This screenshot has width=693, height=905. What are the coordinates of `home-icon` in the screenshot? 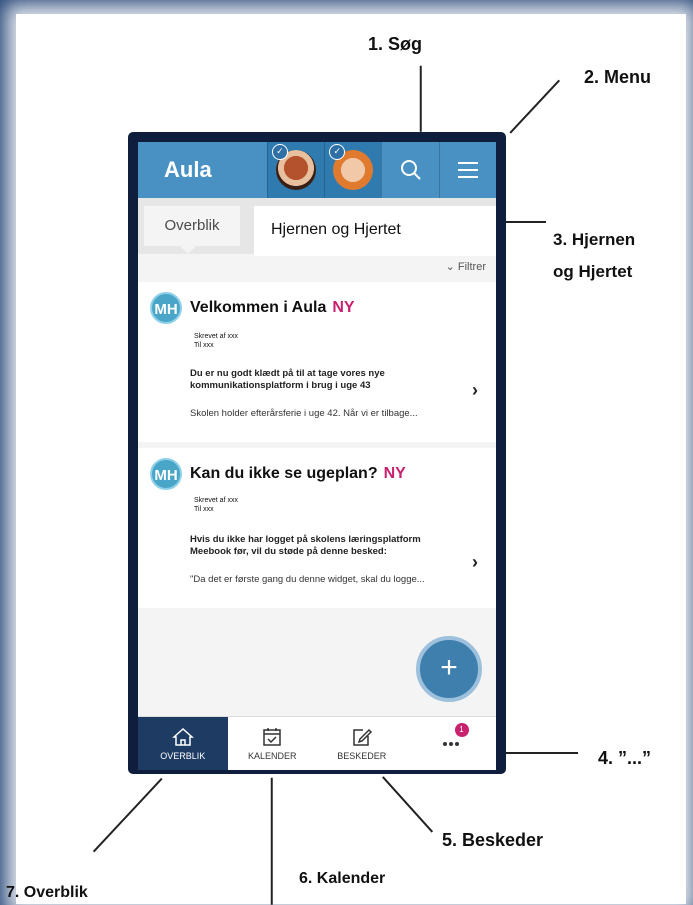 It's located at (182, 736).